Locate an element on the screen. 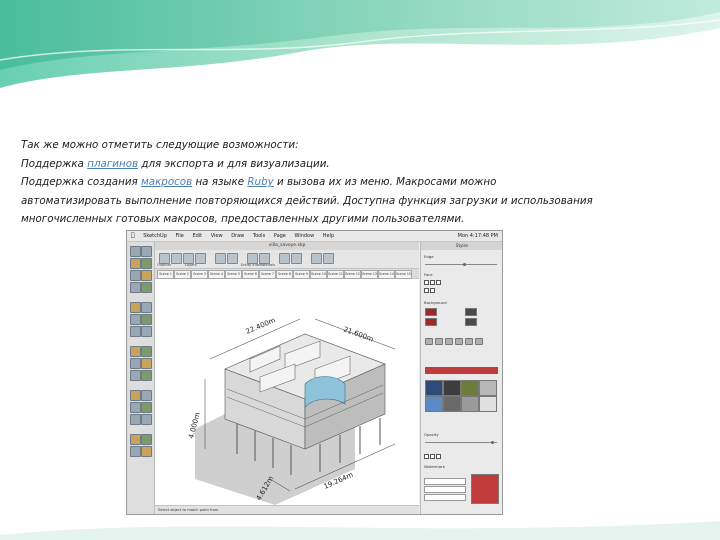 The height and width of the screenshot is (540, 720). fog-icon is located at coordinates (232, 258).